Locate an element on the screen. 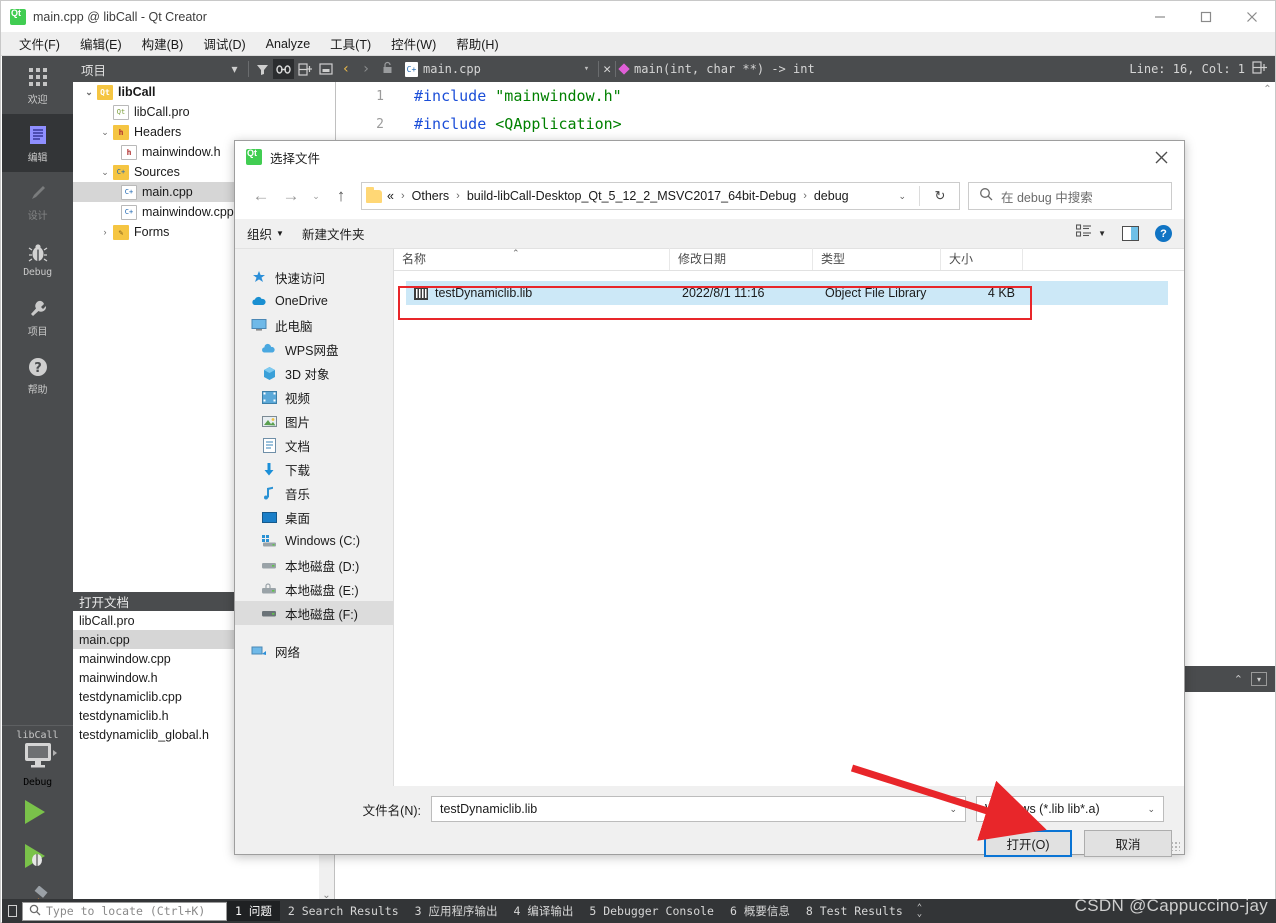 Image resolution: width=1276 pixels, height=923 pixels. minimize-button is located at coordinates (1160, 16).